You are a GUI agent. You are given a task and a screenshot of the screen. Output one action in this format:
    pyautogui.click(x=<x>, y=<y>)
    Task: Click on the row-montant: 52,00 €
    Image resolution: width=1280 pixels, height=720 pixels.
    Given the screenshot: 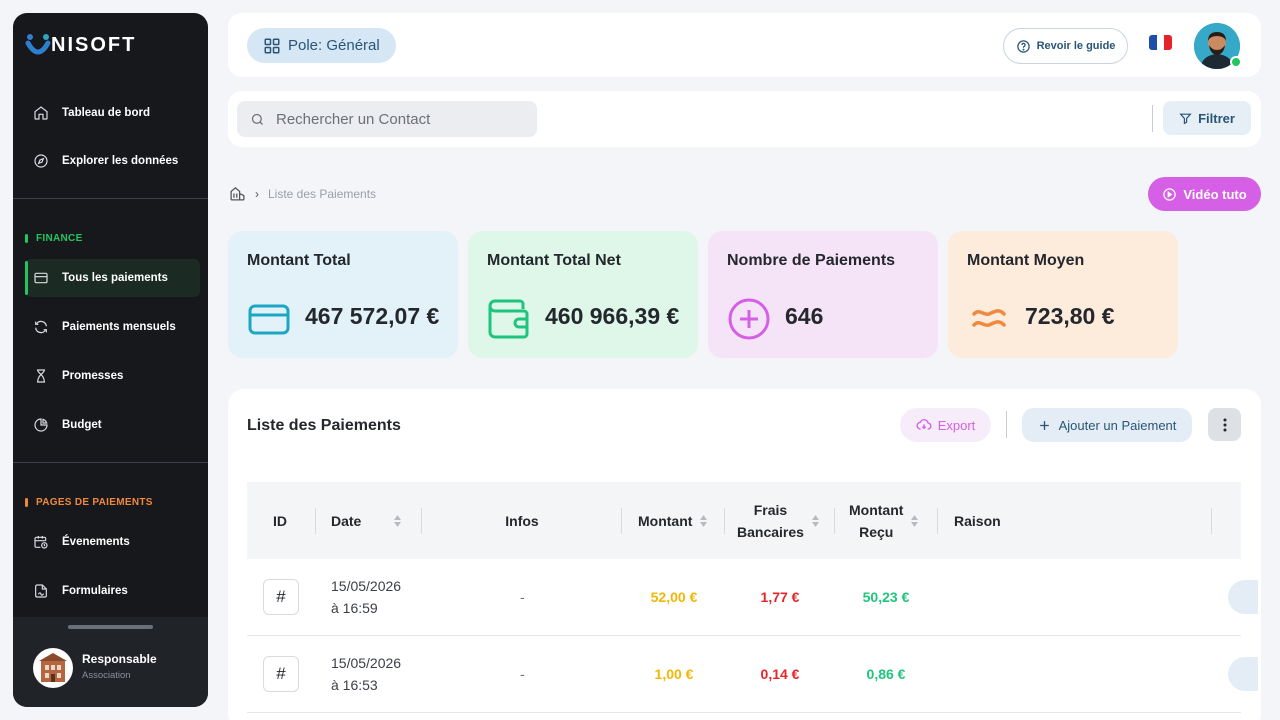 What is the action you would take?
    pyautogui.click(x=674, y=597)
    